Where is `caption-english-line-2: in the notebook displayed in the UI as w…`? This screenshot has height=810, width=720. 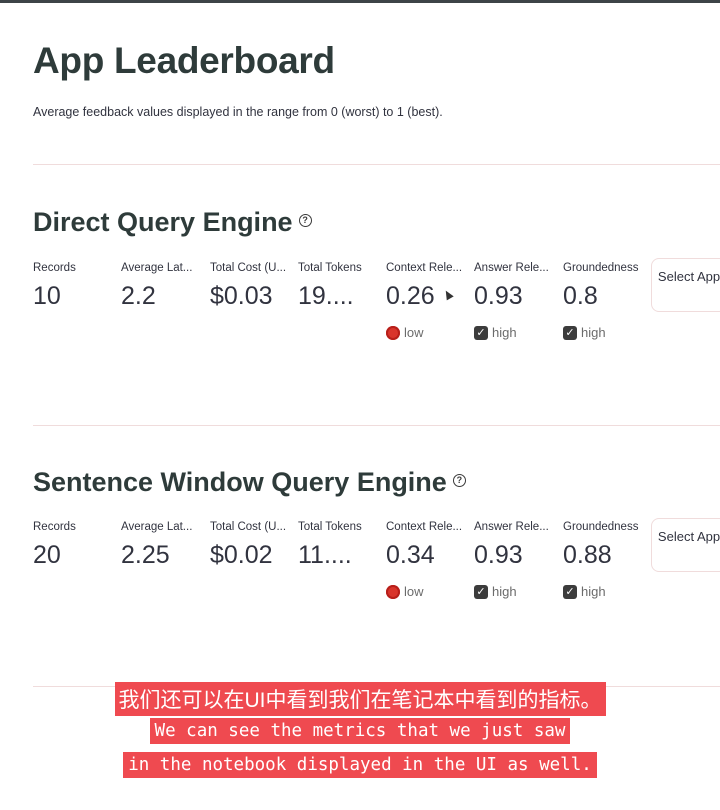
caption-english-line-2: in the notebook displayed in the UI as w… is located at coordinates (360, 765).